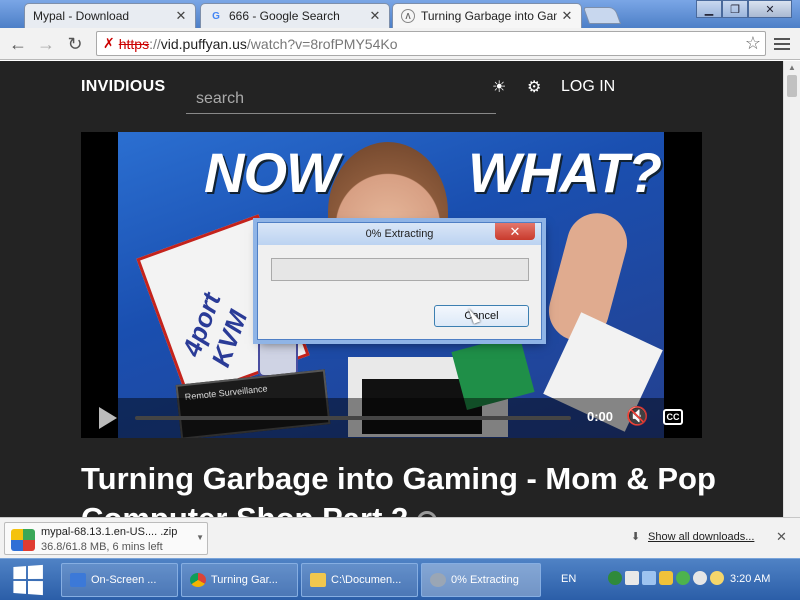  What do you see at coordinates (75, 44) in the screenshot?
I see `reload-icon: ↻` at bounding box center [75, 44].